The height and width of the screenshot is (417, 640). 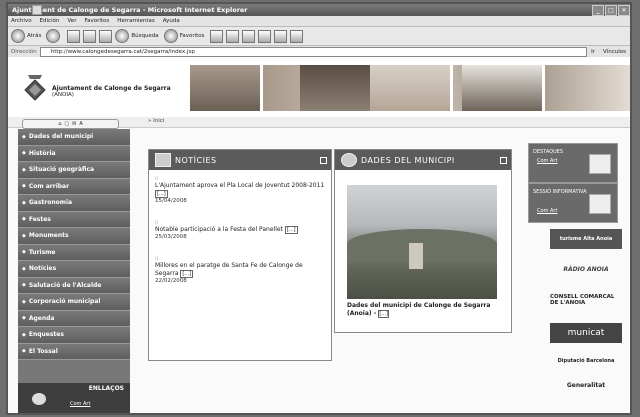 What do you see at coordinates (21, 21) in the screenshot?
I see `menu-archivo: Archivo` at bounding box center [21, 21].